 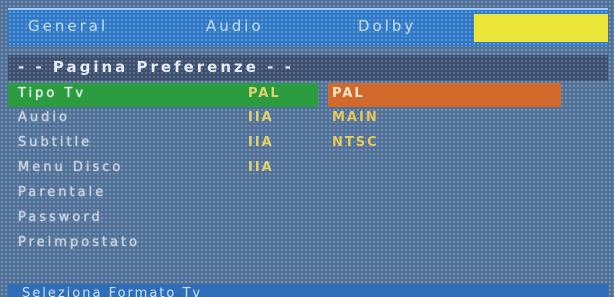 What do you see at coordinates (308, 119) in the screenshot?
I see `menu-row-audio: Audio IIA MAIN` at bounding box center [308, 119].